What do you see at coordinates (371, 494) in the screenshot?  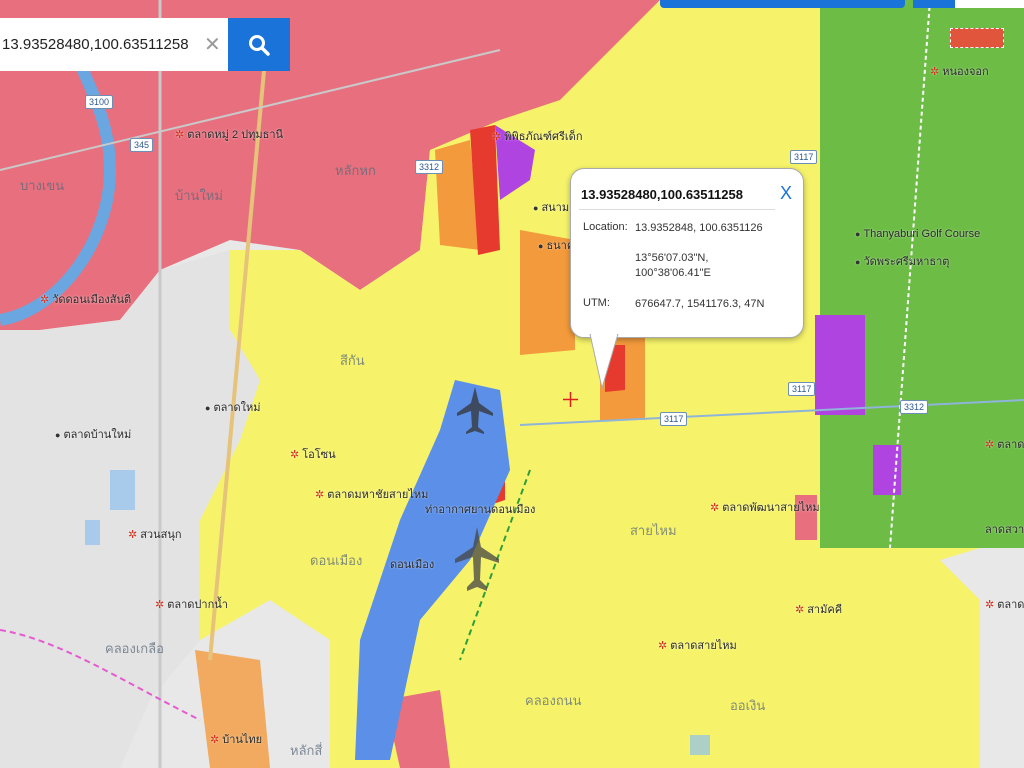 I see `place-label: ตลาดมหาชัยสายไหม` at bounding box center [371, 494].